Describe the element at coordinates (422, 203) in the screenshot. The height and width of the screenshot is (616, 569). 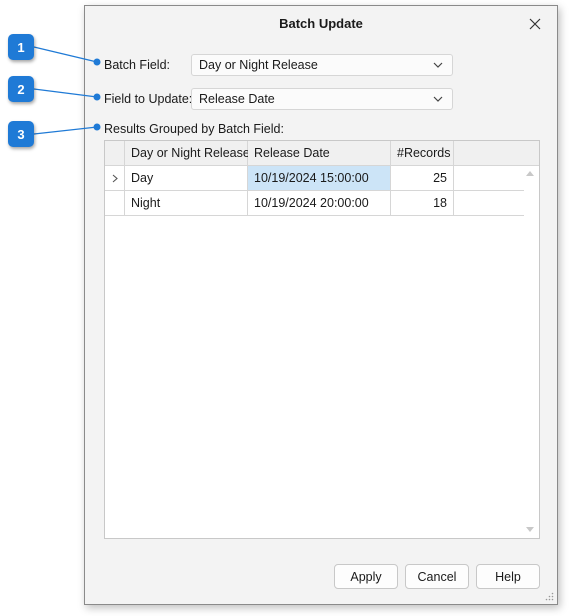
I see `table-cell-records: 18` at that location.